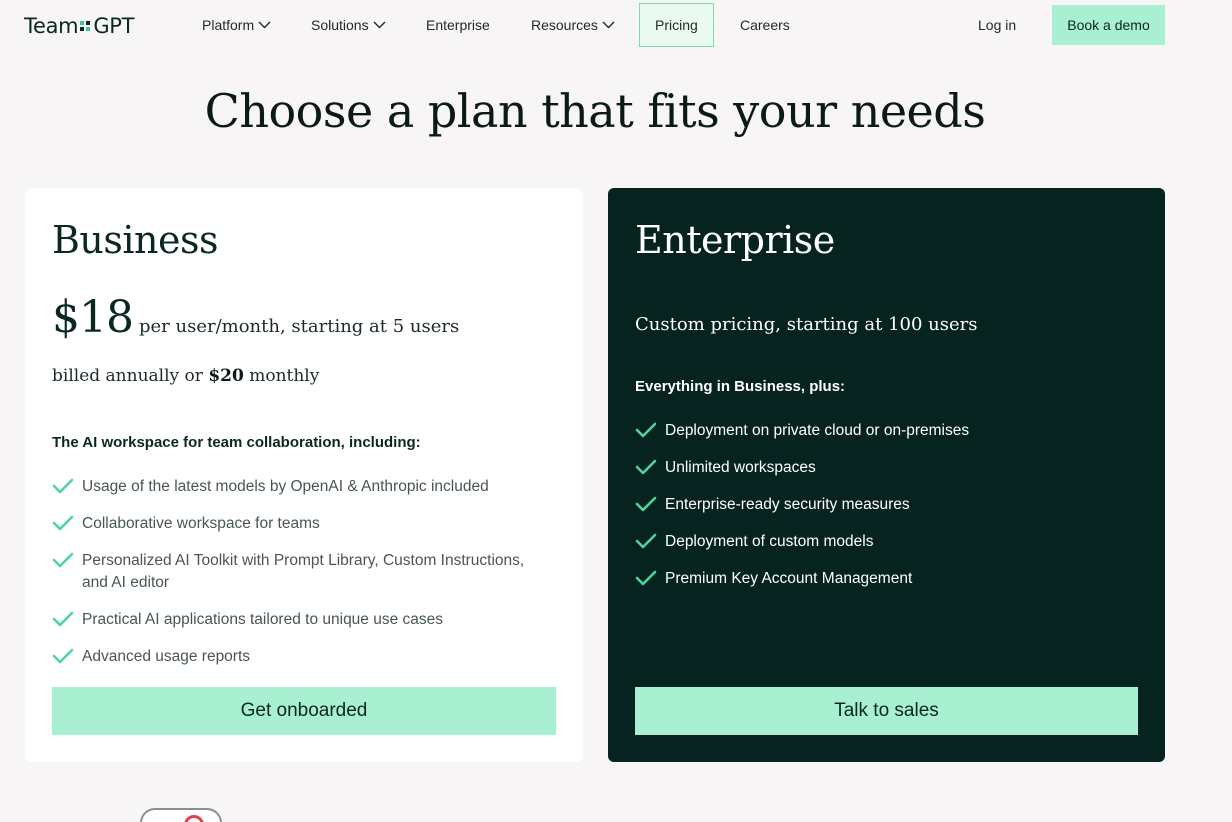 The image size is (1232, 822). I want to click on monthly-price: $20, so click(226, 376).